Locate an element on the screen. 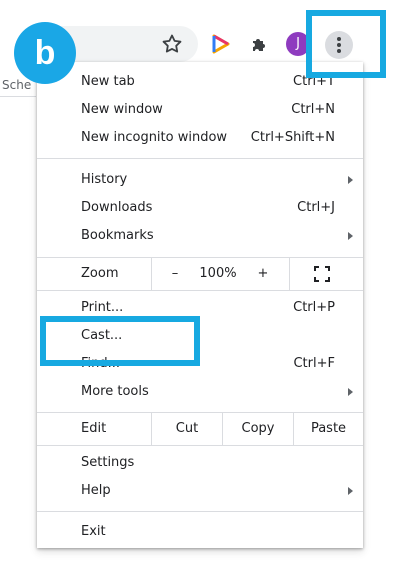 This screenshot has width=395, height=568. background-page-text: Sche is located at coordinates (17, 85).